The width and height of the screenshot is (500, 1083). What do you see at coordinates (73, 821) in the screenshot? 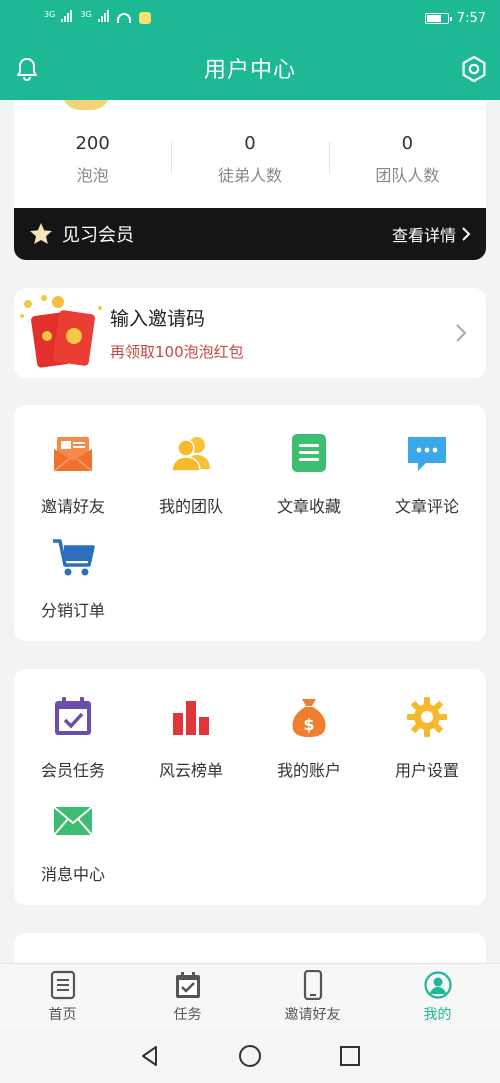
I see `envelope-icon` at bounding box center [73, 821].